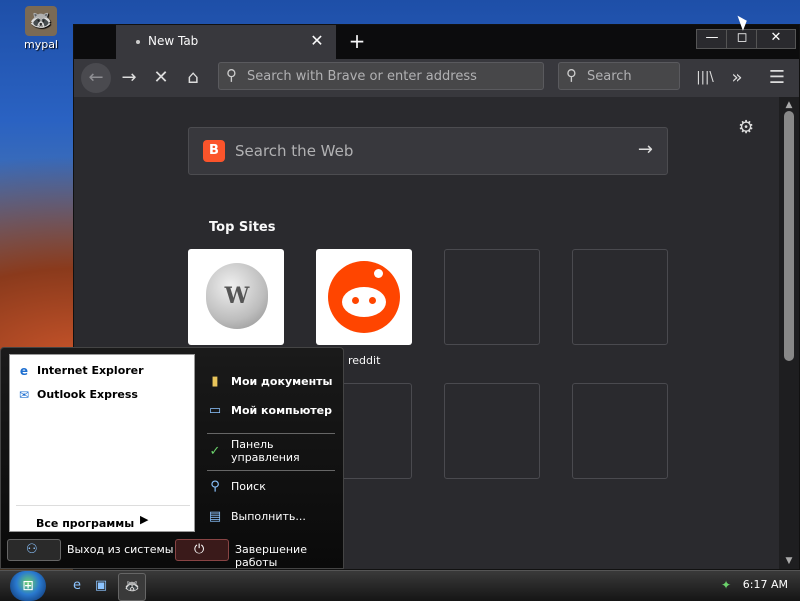 Image resolution: width=800 pixels, height=601 pixels. I want to click on new-tab-button: +, so click(357, 41).